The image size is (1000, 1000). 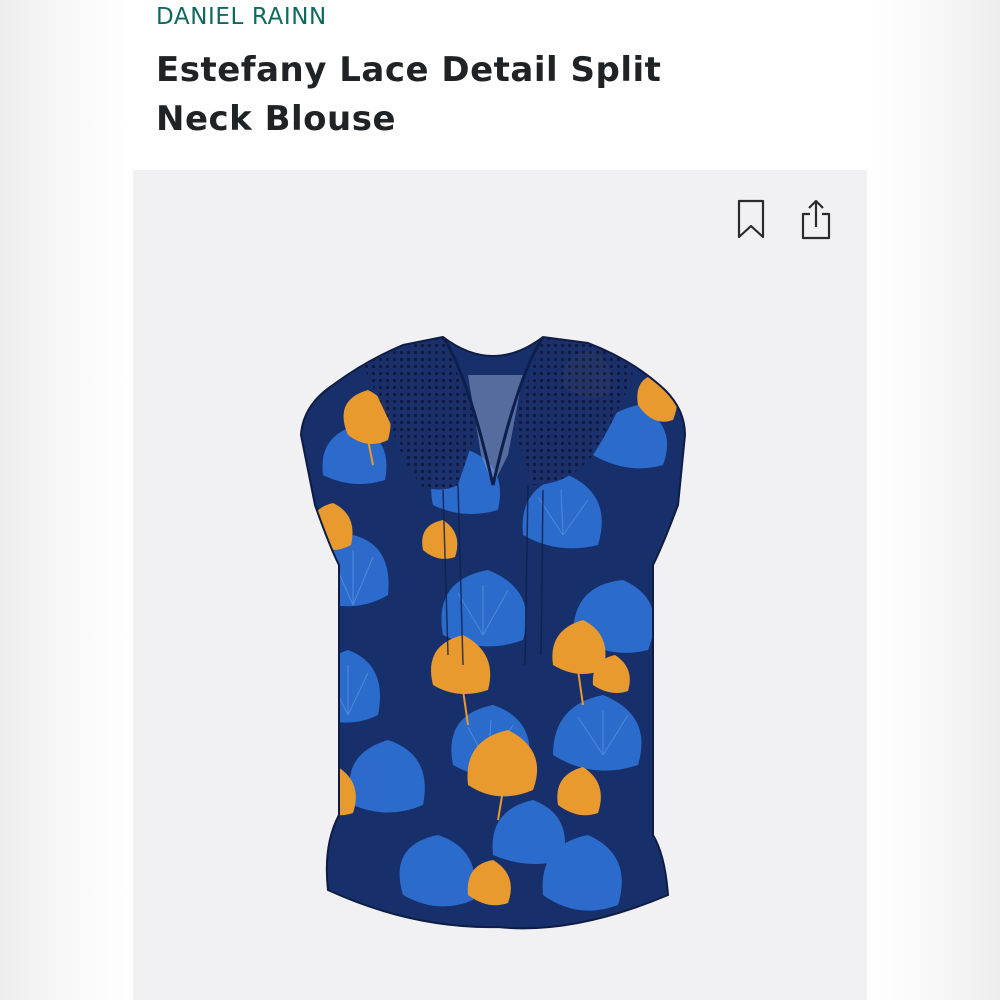 What do you see at coordinates (409, 94) in the screenshot?
I see `product-title: Estefany Lace Detail Split Neck Blouse` at bounding box center [409, 94].